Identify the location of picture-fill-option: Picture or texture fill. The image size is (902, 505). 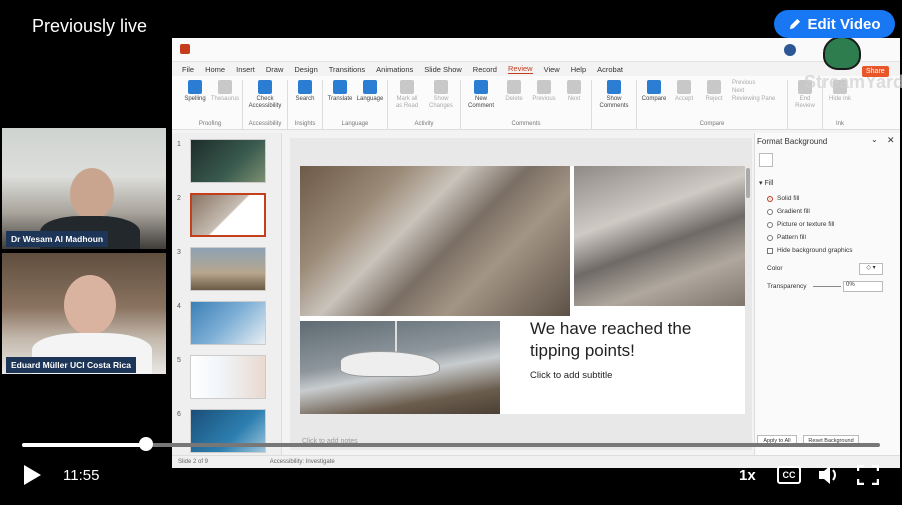
(800, 224).